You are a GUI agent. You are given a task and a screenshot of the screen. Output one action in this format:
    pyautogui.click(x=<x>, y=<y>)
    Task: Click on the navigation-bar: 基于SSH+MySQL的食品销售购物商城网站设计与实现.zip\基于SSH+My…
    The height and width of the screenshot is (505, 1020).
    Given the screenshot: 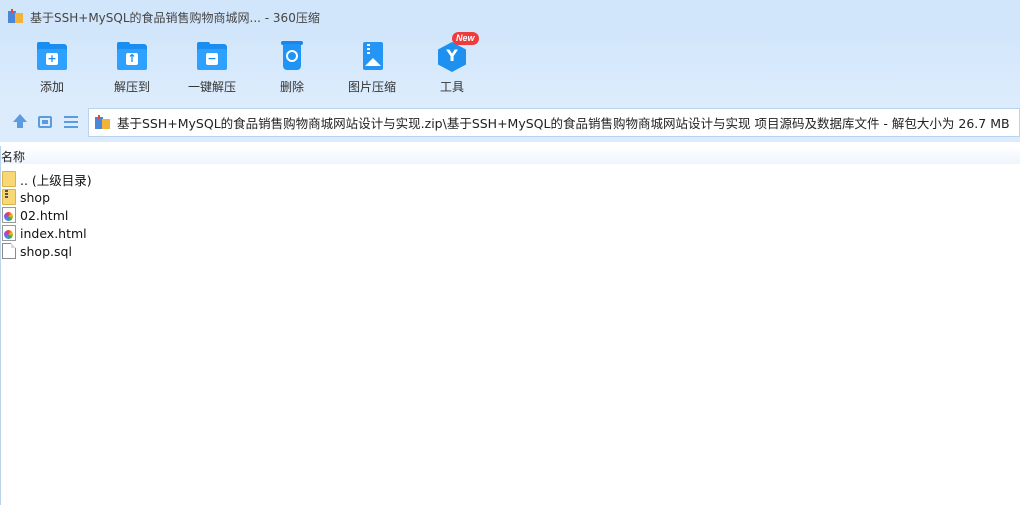 What is the action you would take?
    pyautogui.click(x=510, y=122)
    